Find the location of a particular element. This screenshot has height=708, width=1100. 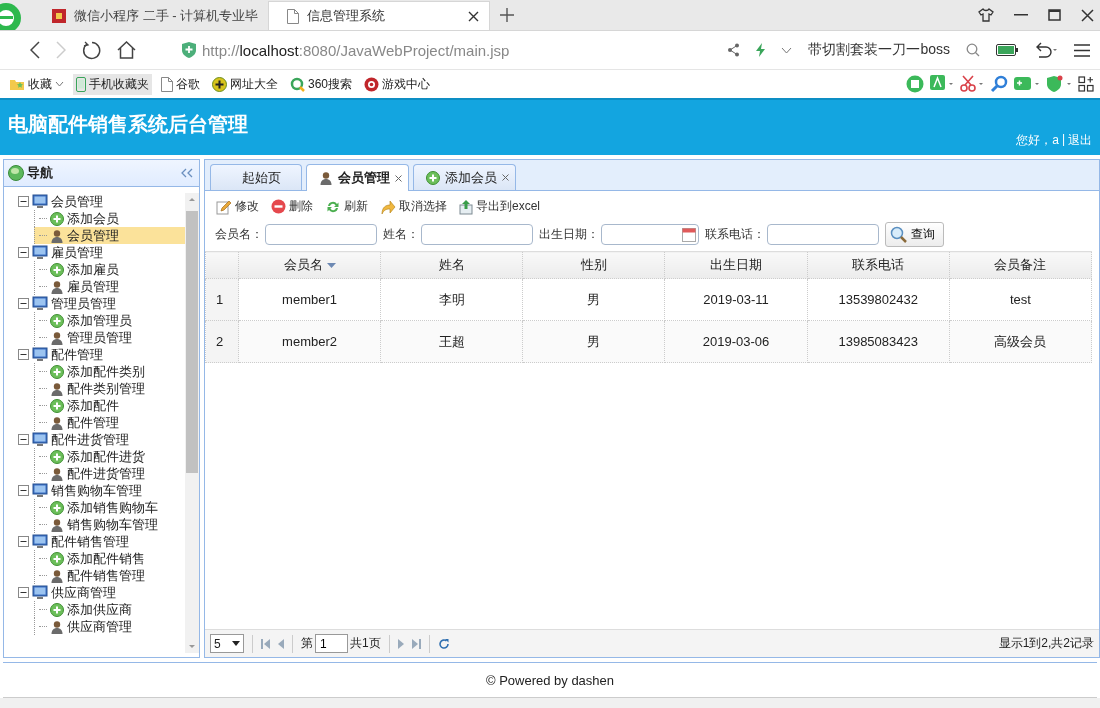

tree-group: 配件进货管理 is located at coordinates (90, 439).